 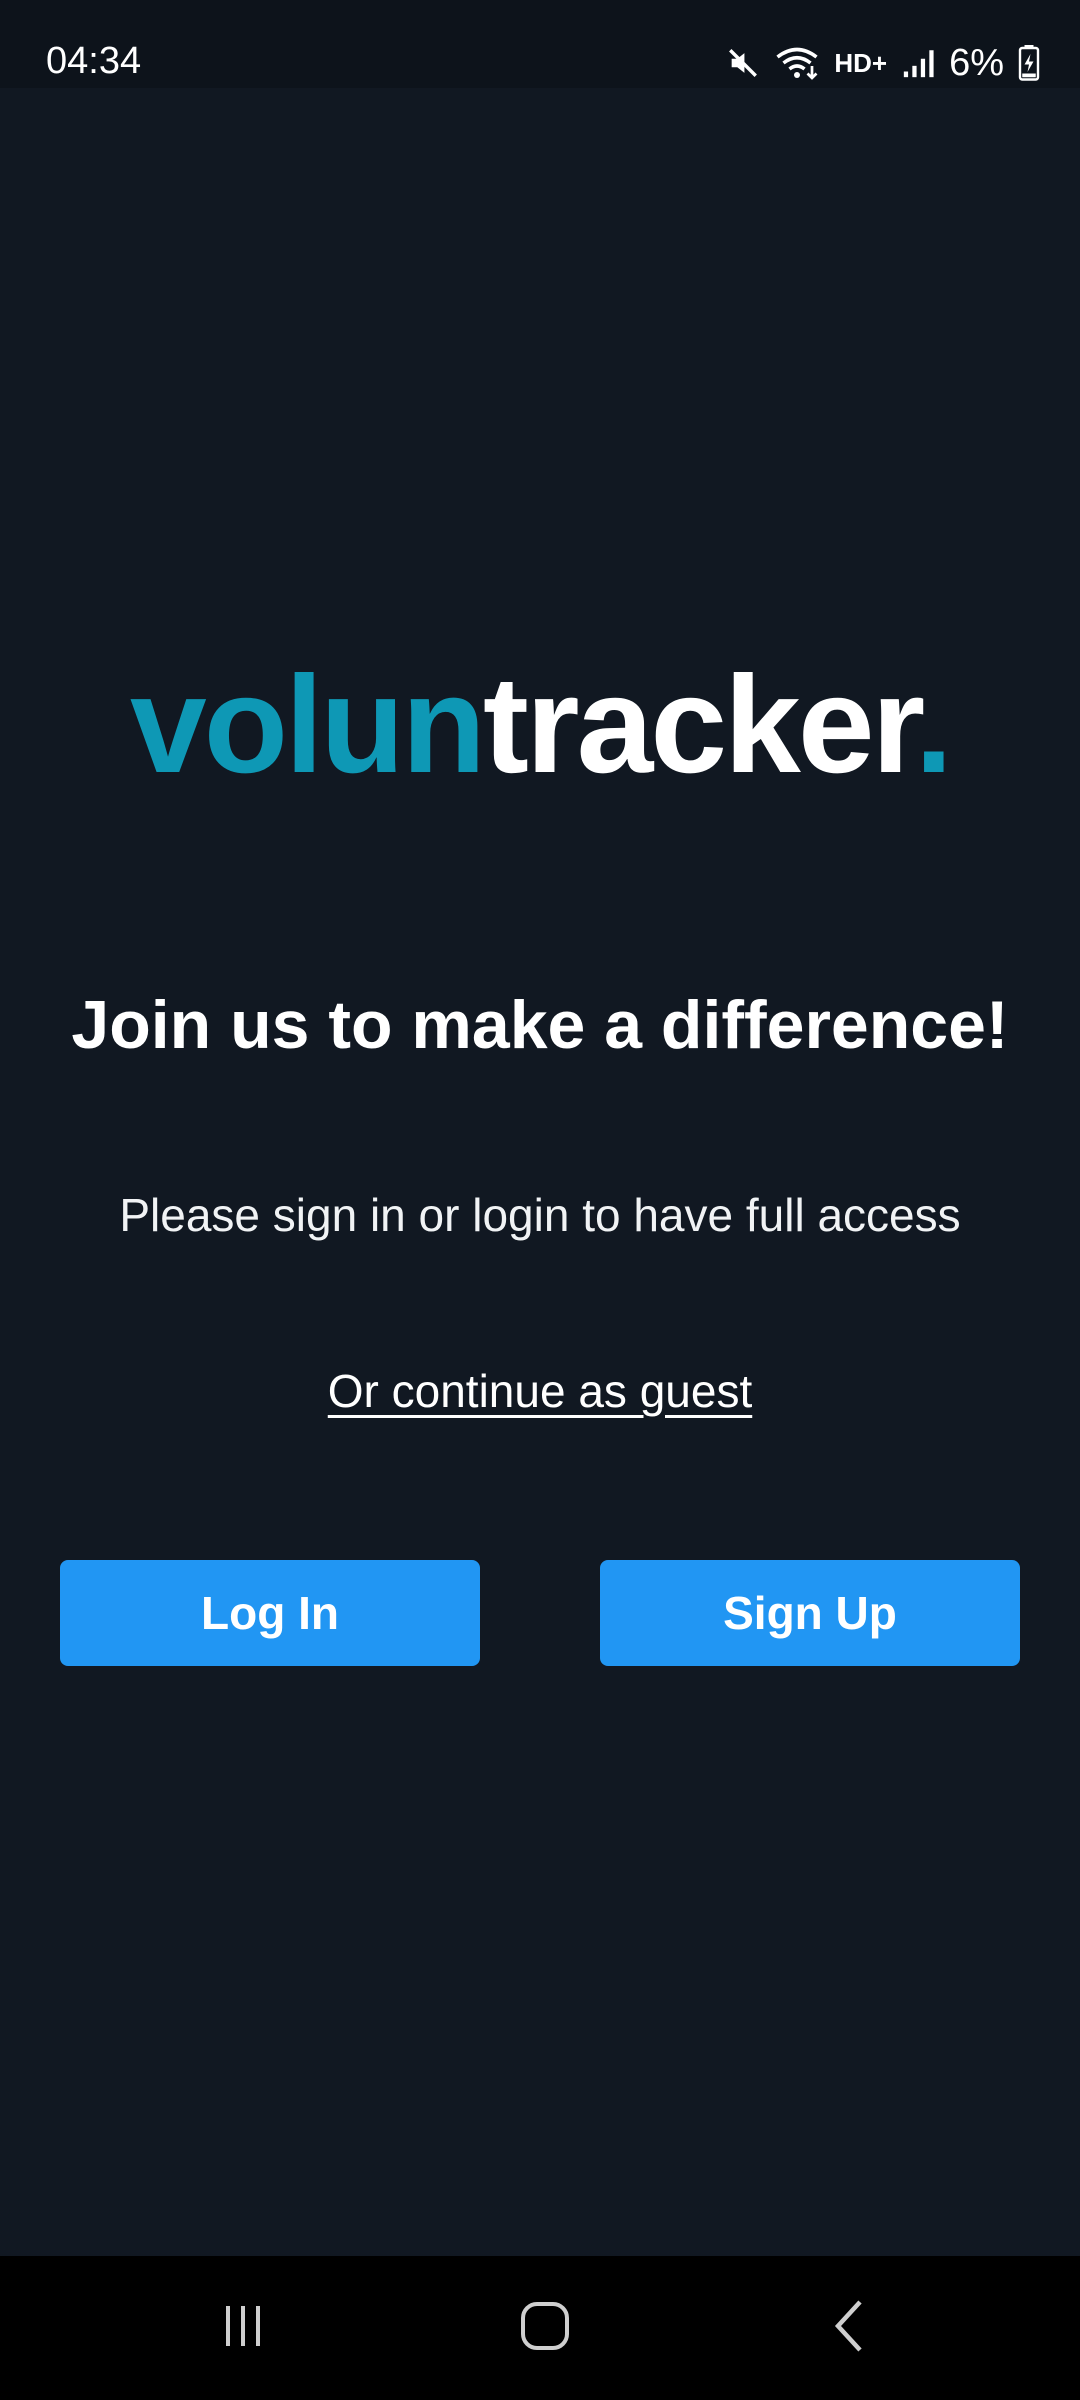 I want to click on recent-apps-icon, so click(x=243, y=2328).